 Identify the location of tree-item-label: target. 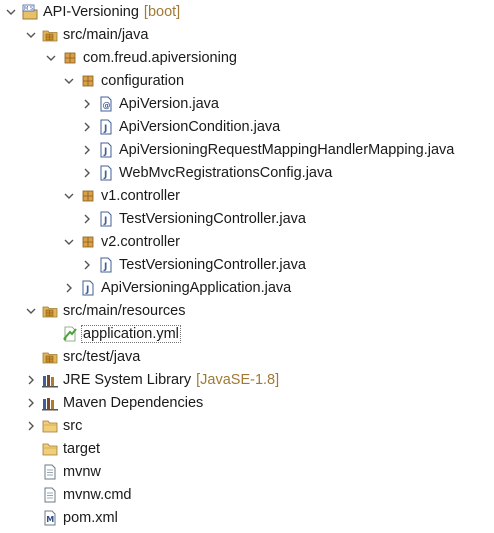
(82, 448).